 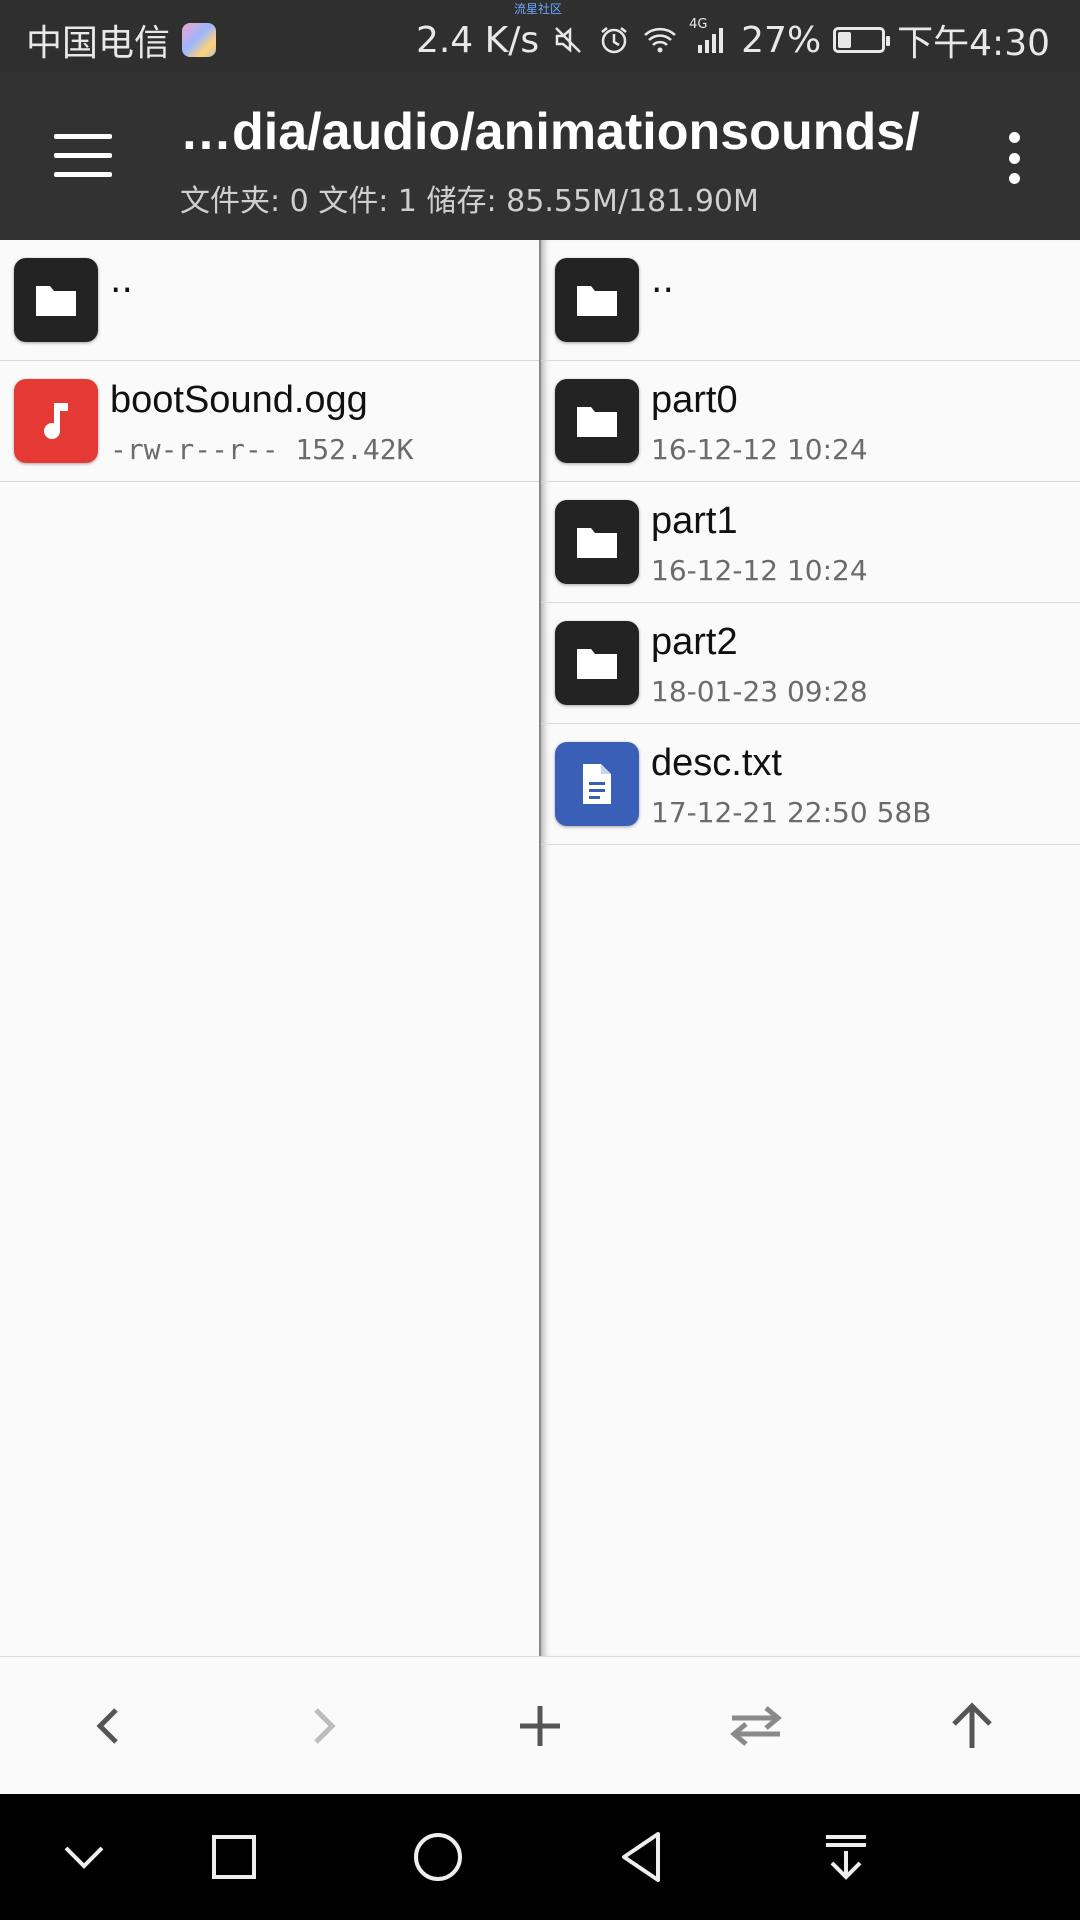 What do you see at coordinates (810, 542) in the screenshot?
I see `list-item-folder: part1 16-12-12 10:24` at bounding box center [810, 542].